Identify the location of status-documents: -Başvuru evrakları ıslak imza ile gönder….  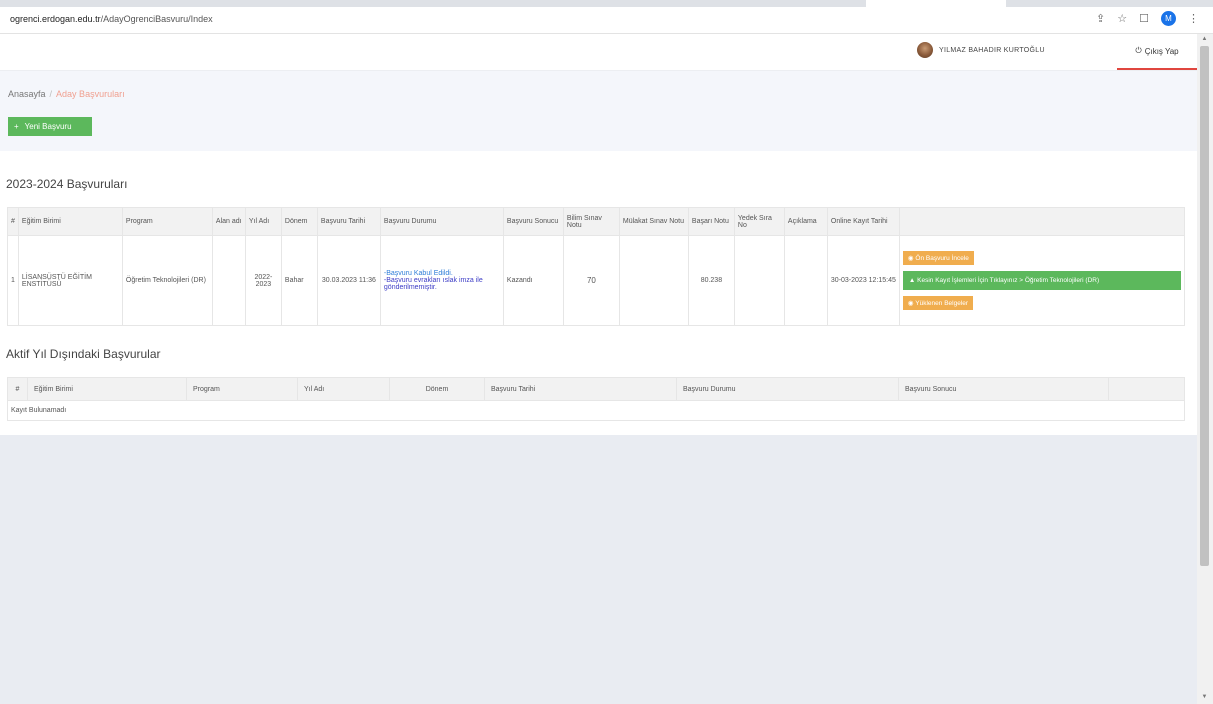
(433, 284).